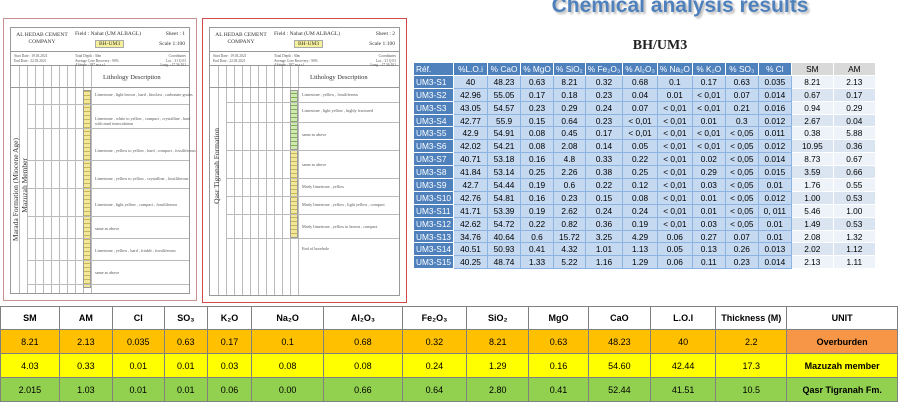 The image size is (898, 402). I want to click on table-cell: 42.7, so click(471, 185).